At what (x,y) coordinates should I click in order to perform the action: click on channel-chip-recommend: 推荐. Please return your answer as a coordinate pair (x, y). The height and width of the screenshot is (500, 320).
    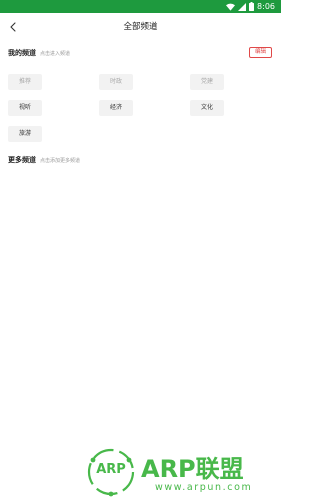
    Looking at the image, I should click on (25, 82).